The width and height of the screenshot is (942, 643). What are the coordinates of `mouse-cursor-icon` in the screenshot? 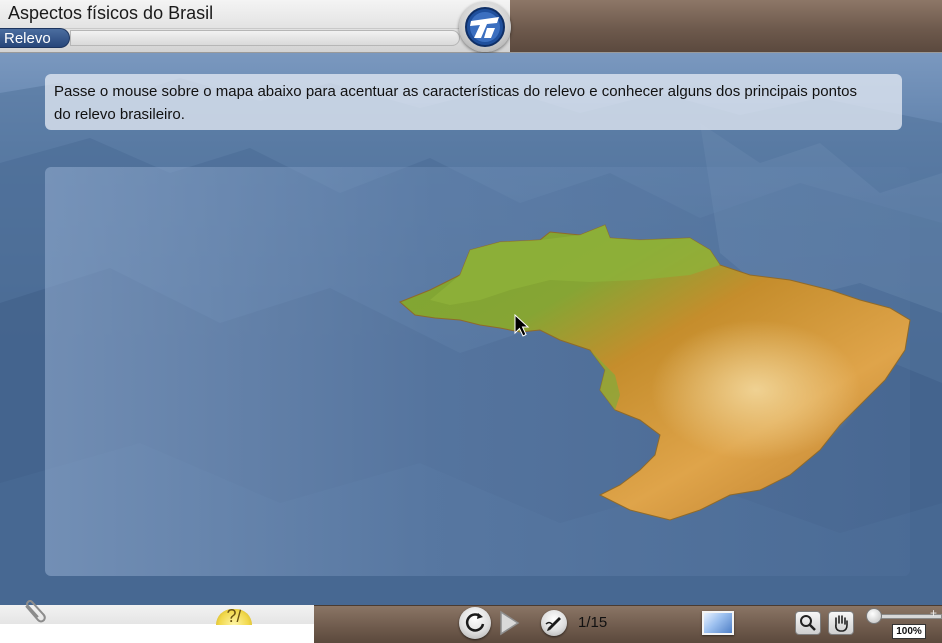 It's located at (522, 325).